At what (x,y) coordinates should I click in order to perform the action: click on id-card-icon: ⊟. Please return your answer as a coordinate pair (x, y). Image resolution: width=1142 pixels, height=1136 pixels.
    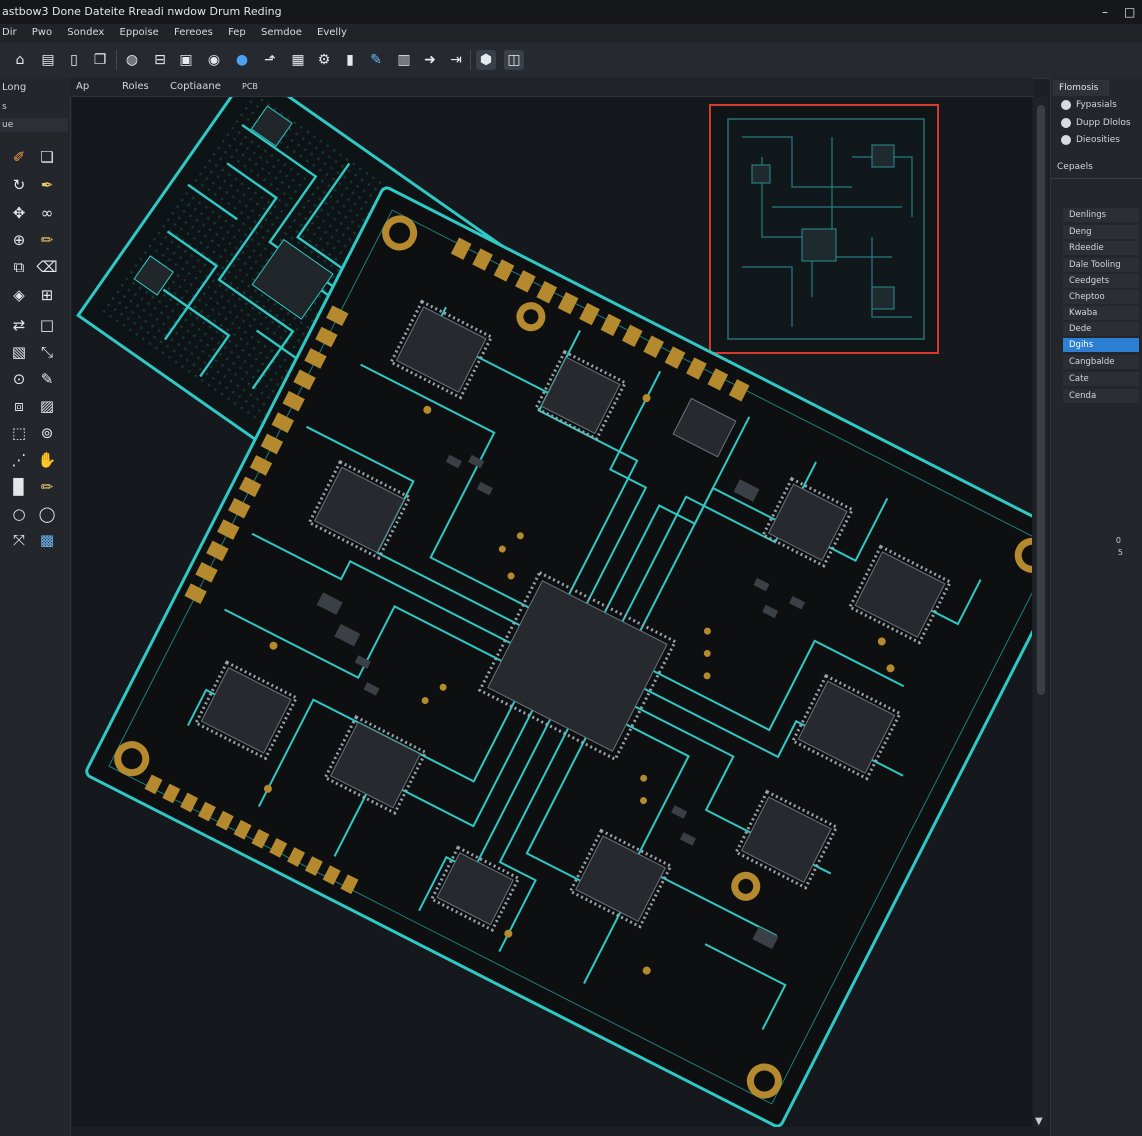
    Looking at the image, I should click on (160, 60).